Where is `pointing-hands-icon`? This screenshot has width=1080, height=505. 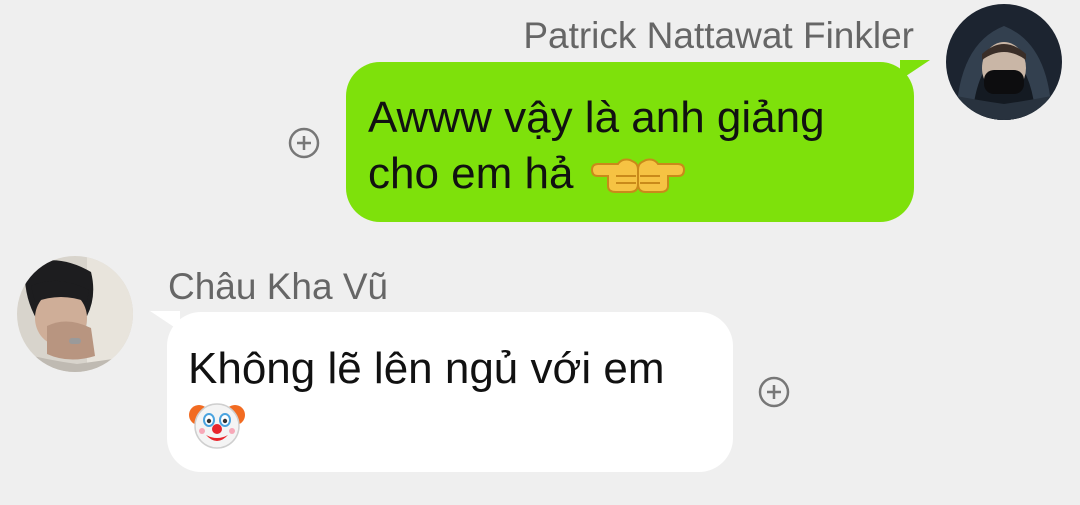
pointing-hands-icon is located at coordinates (638, 181).